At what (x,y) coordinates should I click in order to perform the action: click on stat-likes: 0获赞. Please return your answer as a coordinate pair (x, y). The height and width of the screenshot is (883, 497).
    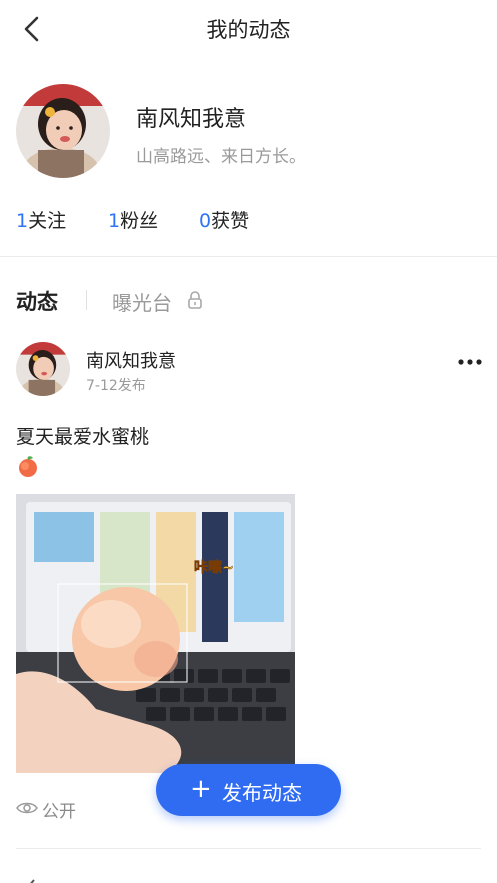
    Looking at the image, I should click on (224, 219).